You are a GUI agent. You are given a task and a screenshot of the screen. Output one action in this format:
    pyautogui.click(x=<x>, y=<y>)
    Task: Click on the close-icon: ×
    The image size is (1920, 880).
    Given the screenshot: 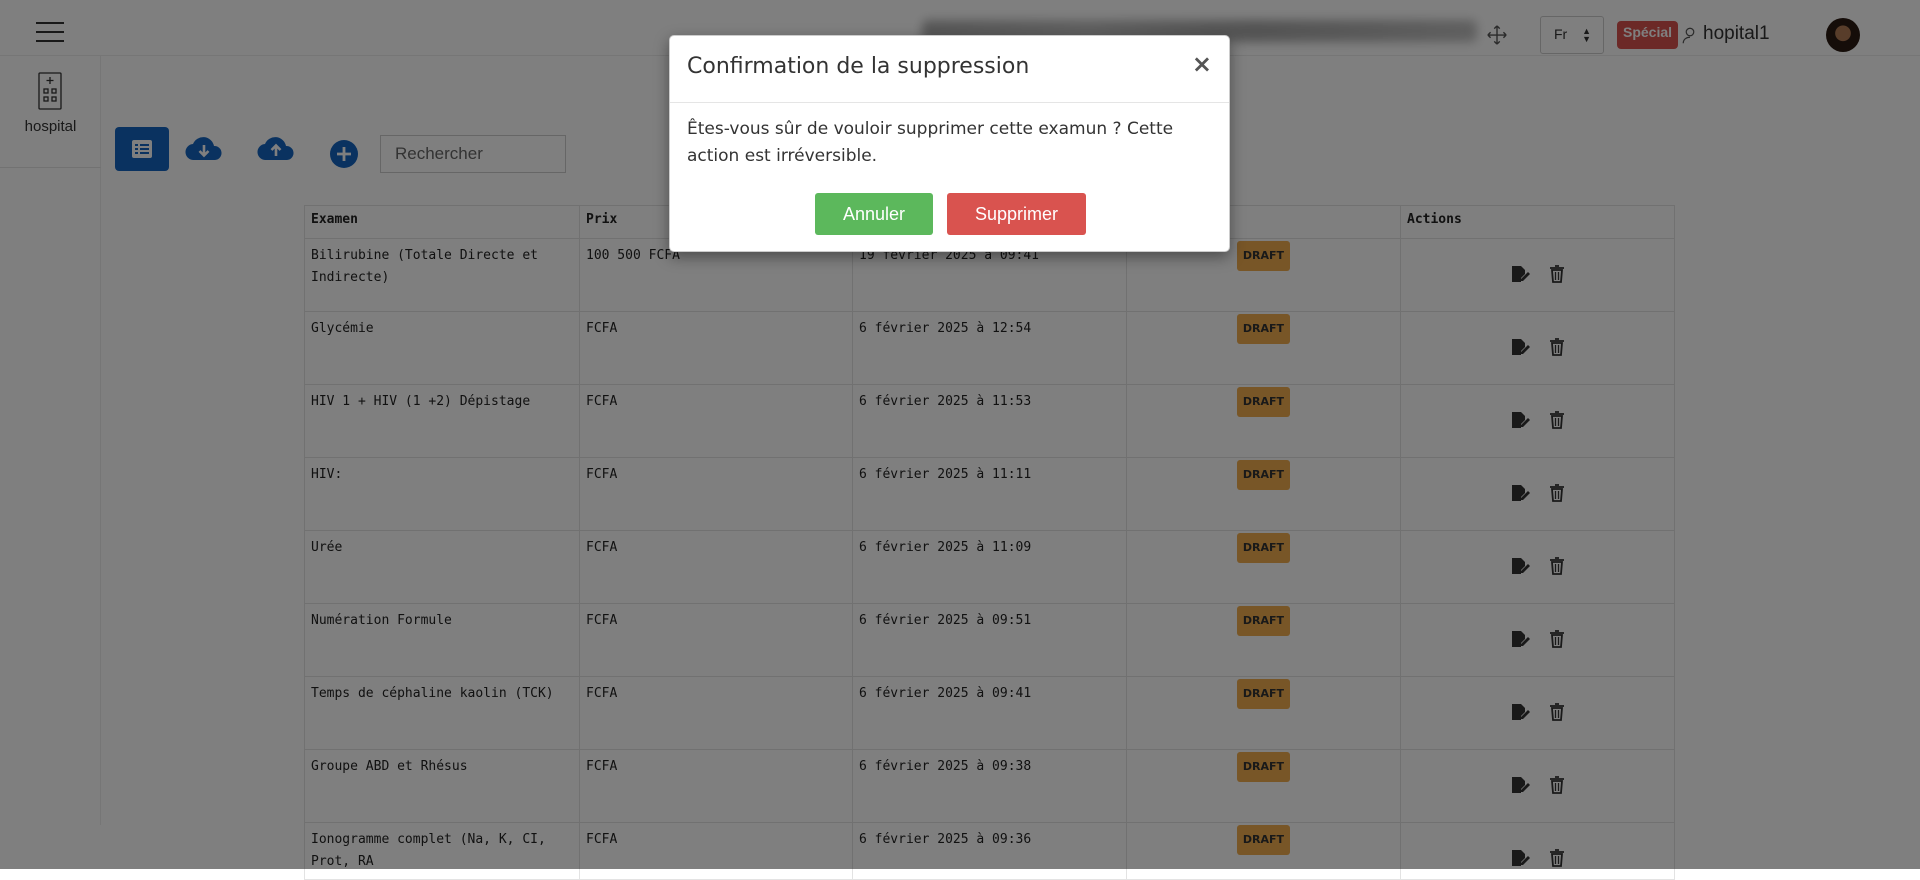 What is the action you would take?
    pyautogui.click(x=1202, y=64)
    